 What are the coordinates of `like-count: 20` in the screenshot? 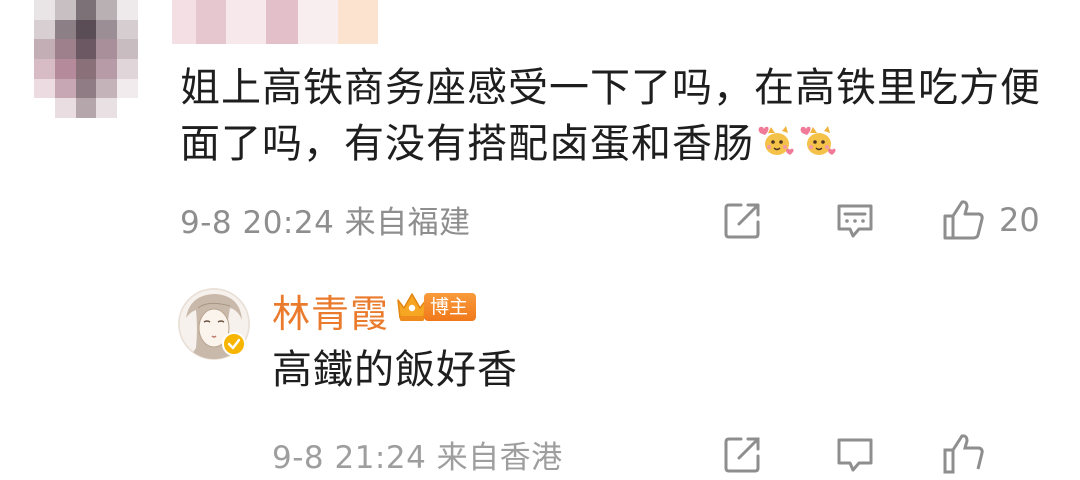 It's located at (1019, 220).